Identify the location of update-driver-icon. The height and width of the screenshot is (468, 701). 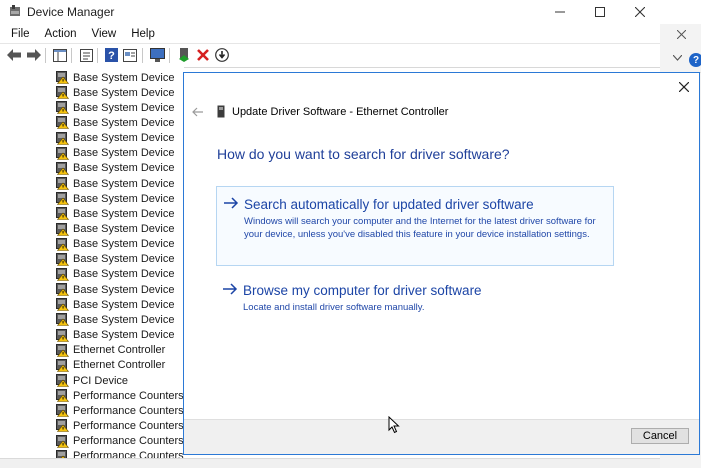
(184, 55).